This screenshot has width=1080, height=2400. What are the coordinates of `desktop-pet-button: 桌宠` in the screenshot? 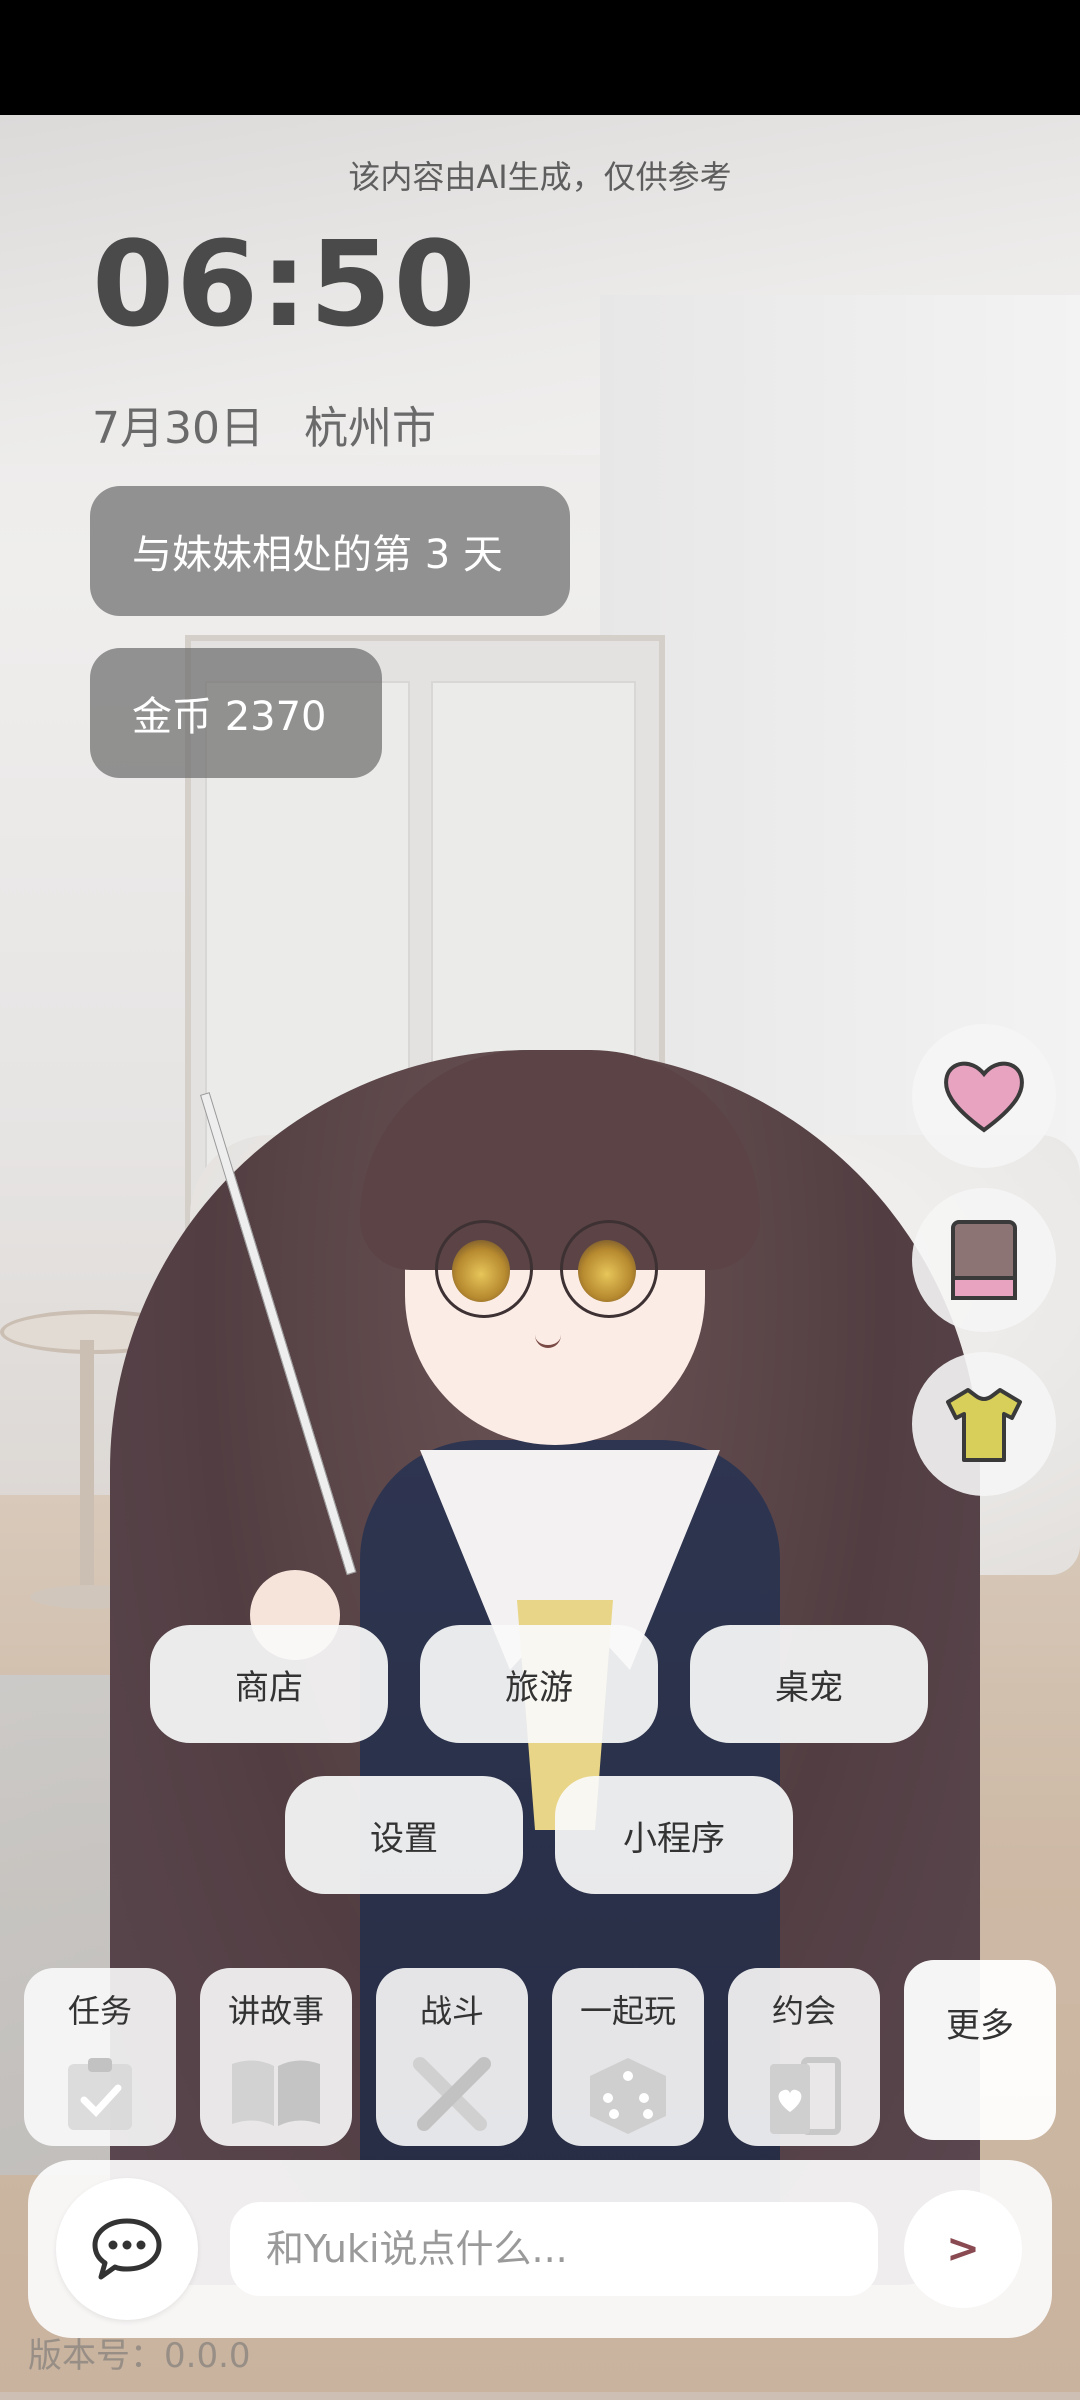 It's located at (809, 1684).